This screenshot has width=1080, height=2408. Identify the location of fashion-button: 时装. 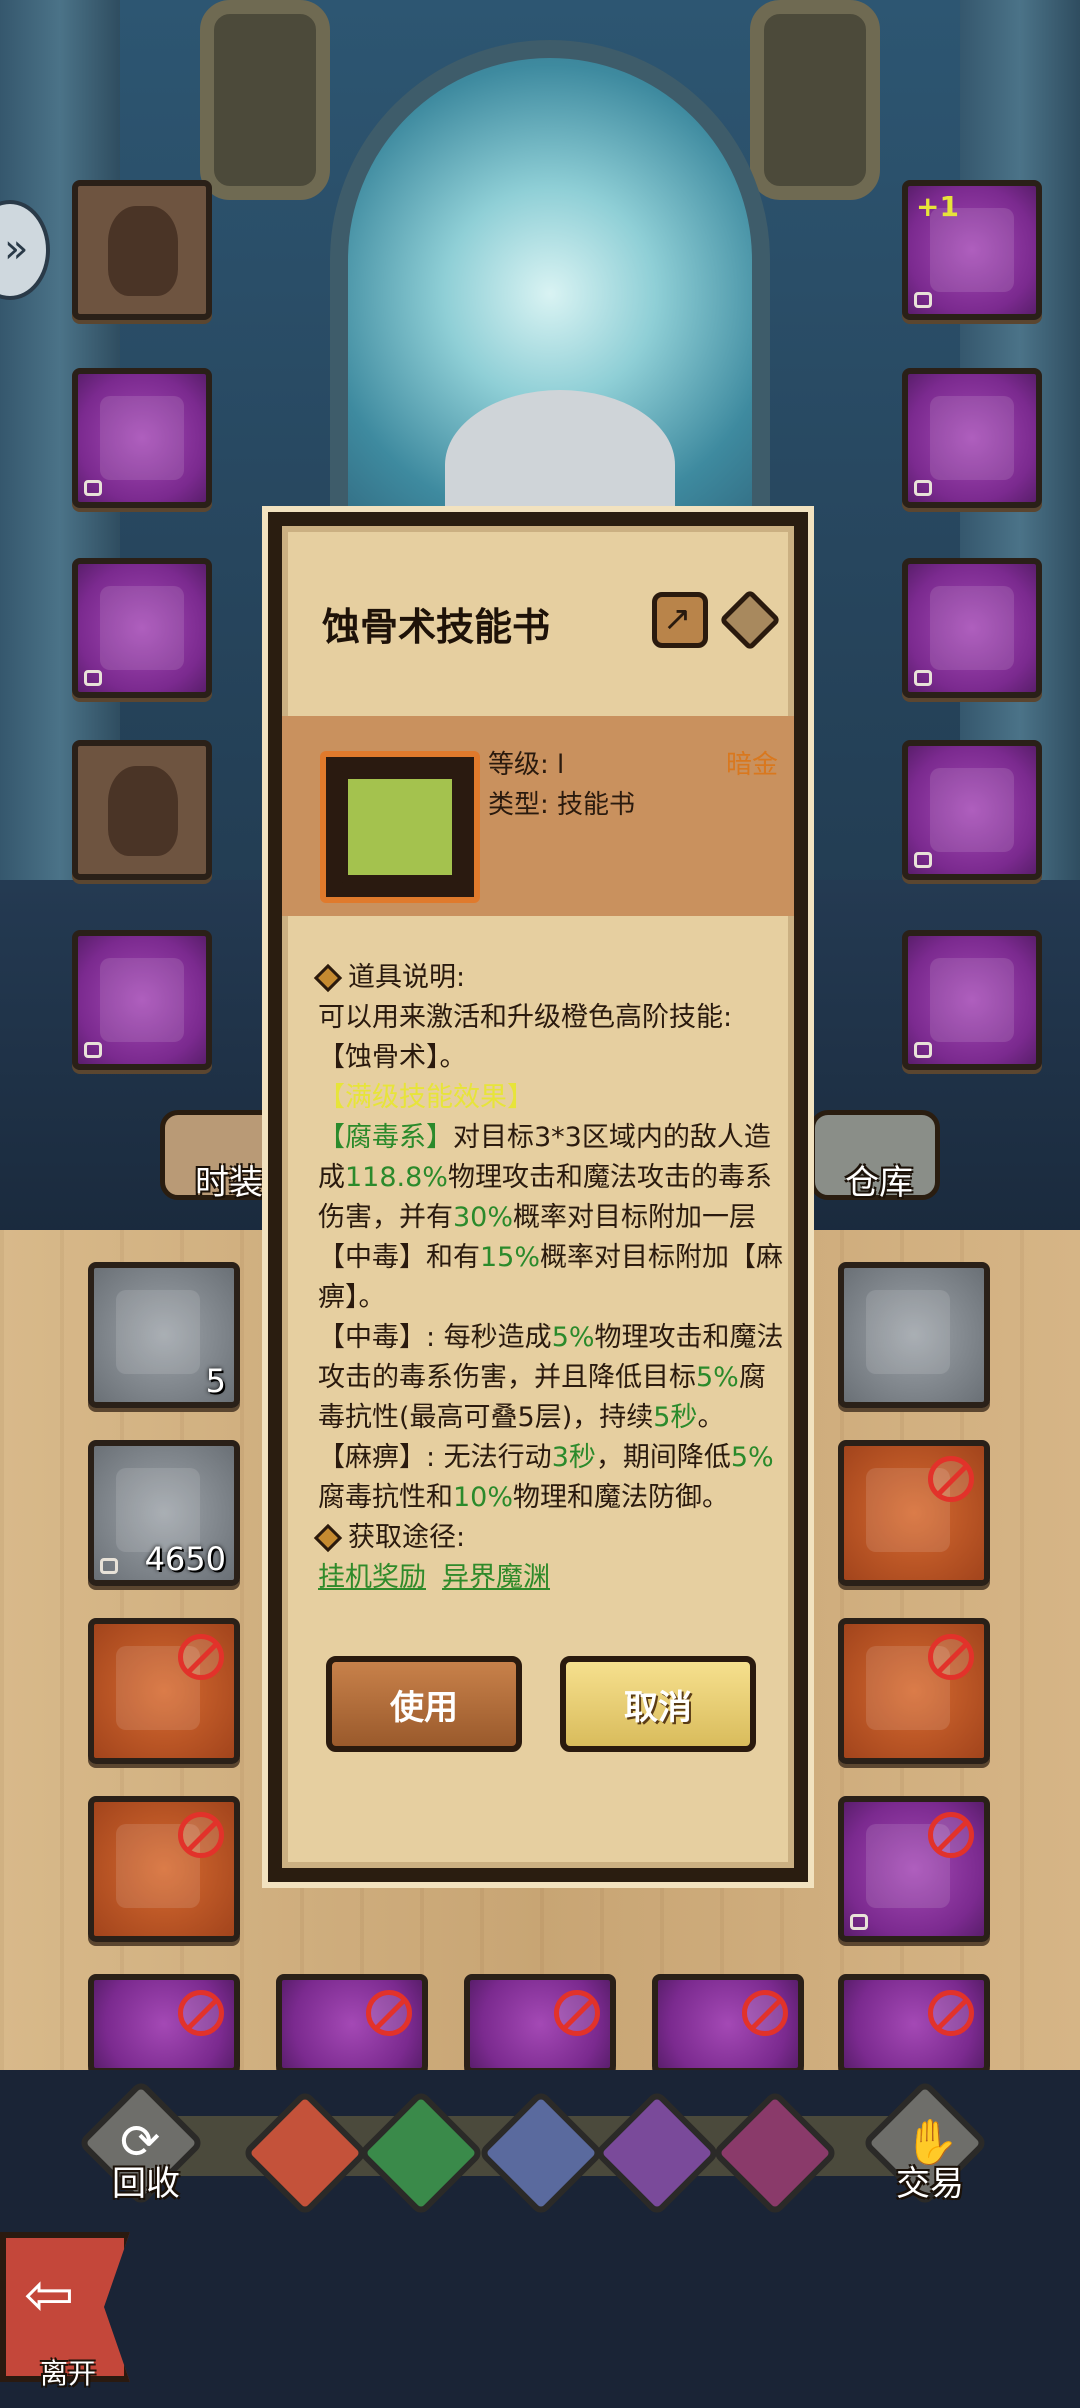
(220, 1156).